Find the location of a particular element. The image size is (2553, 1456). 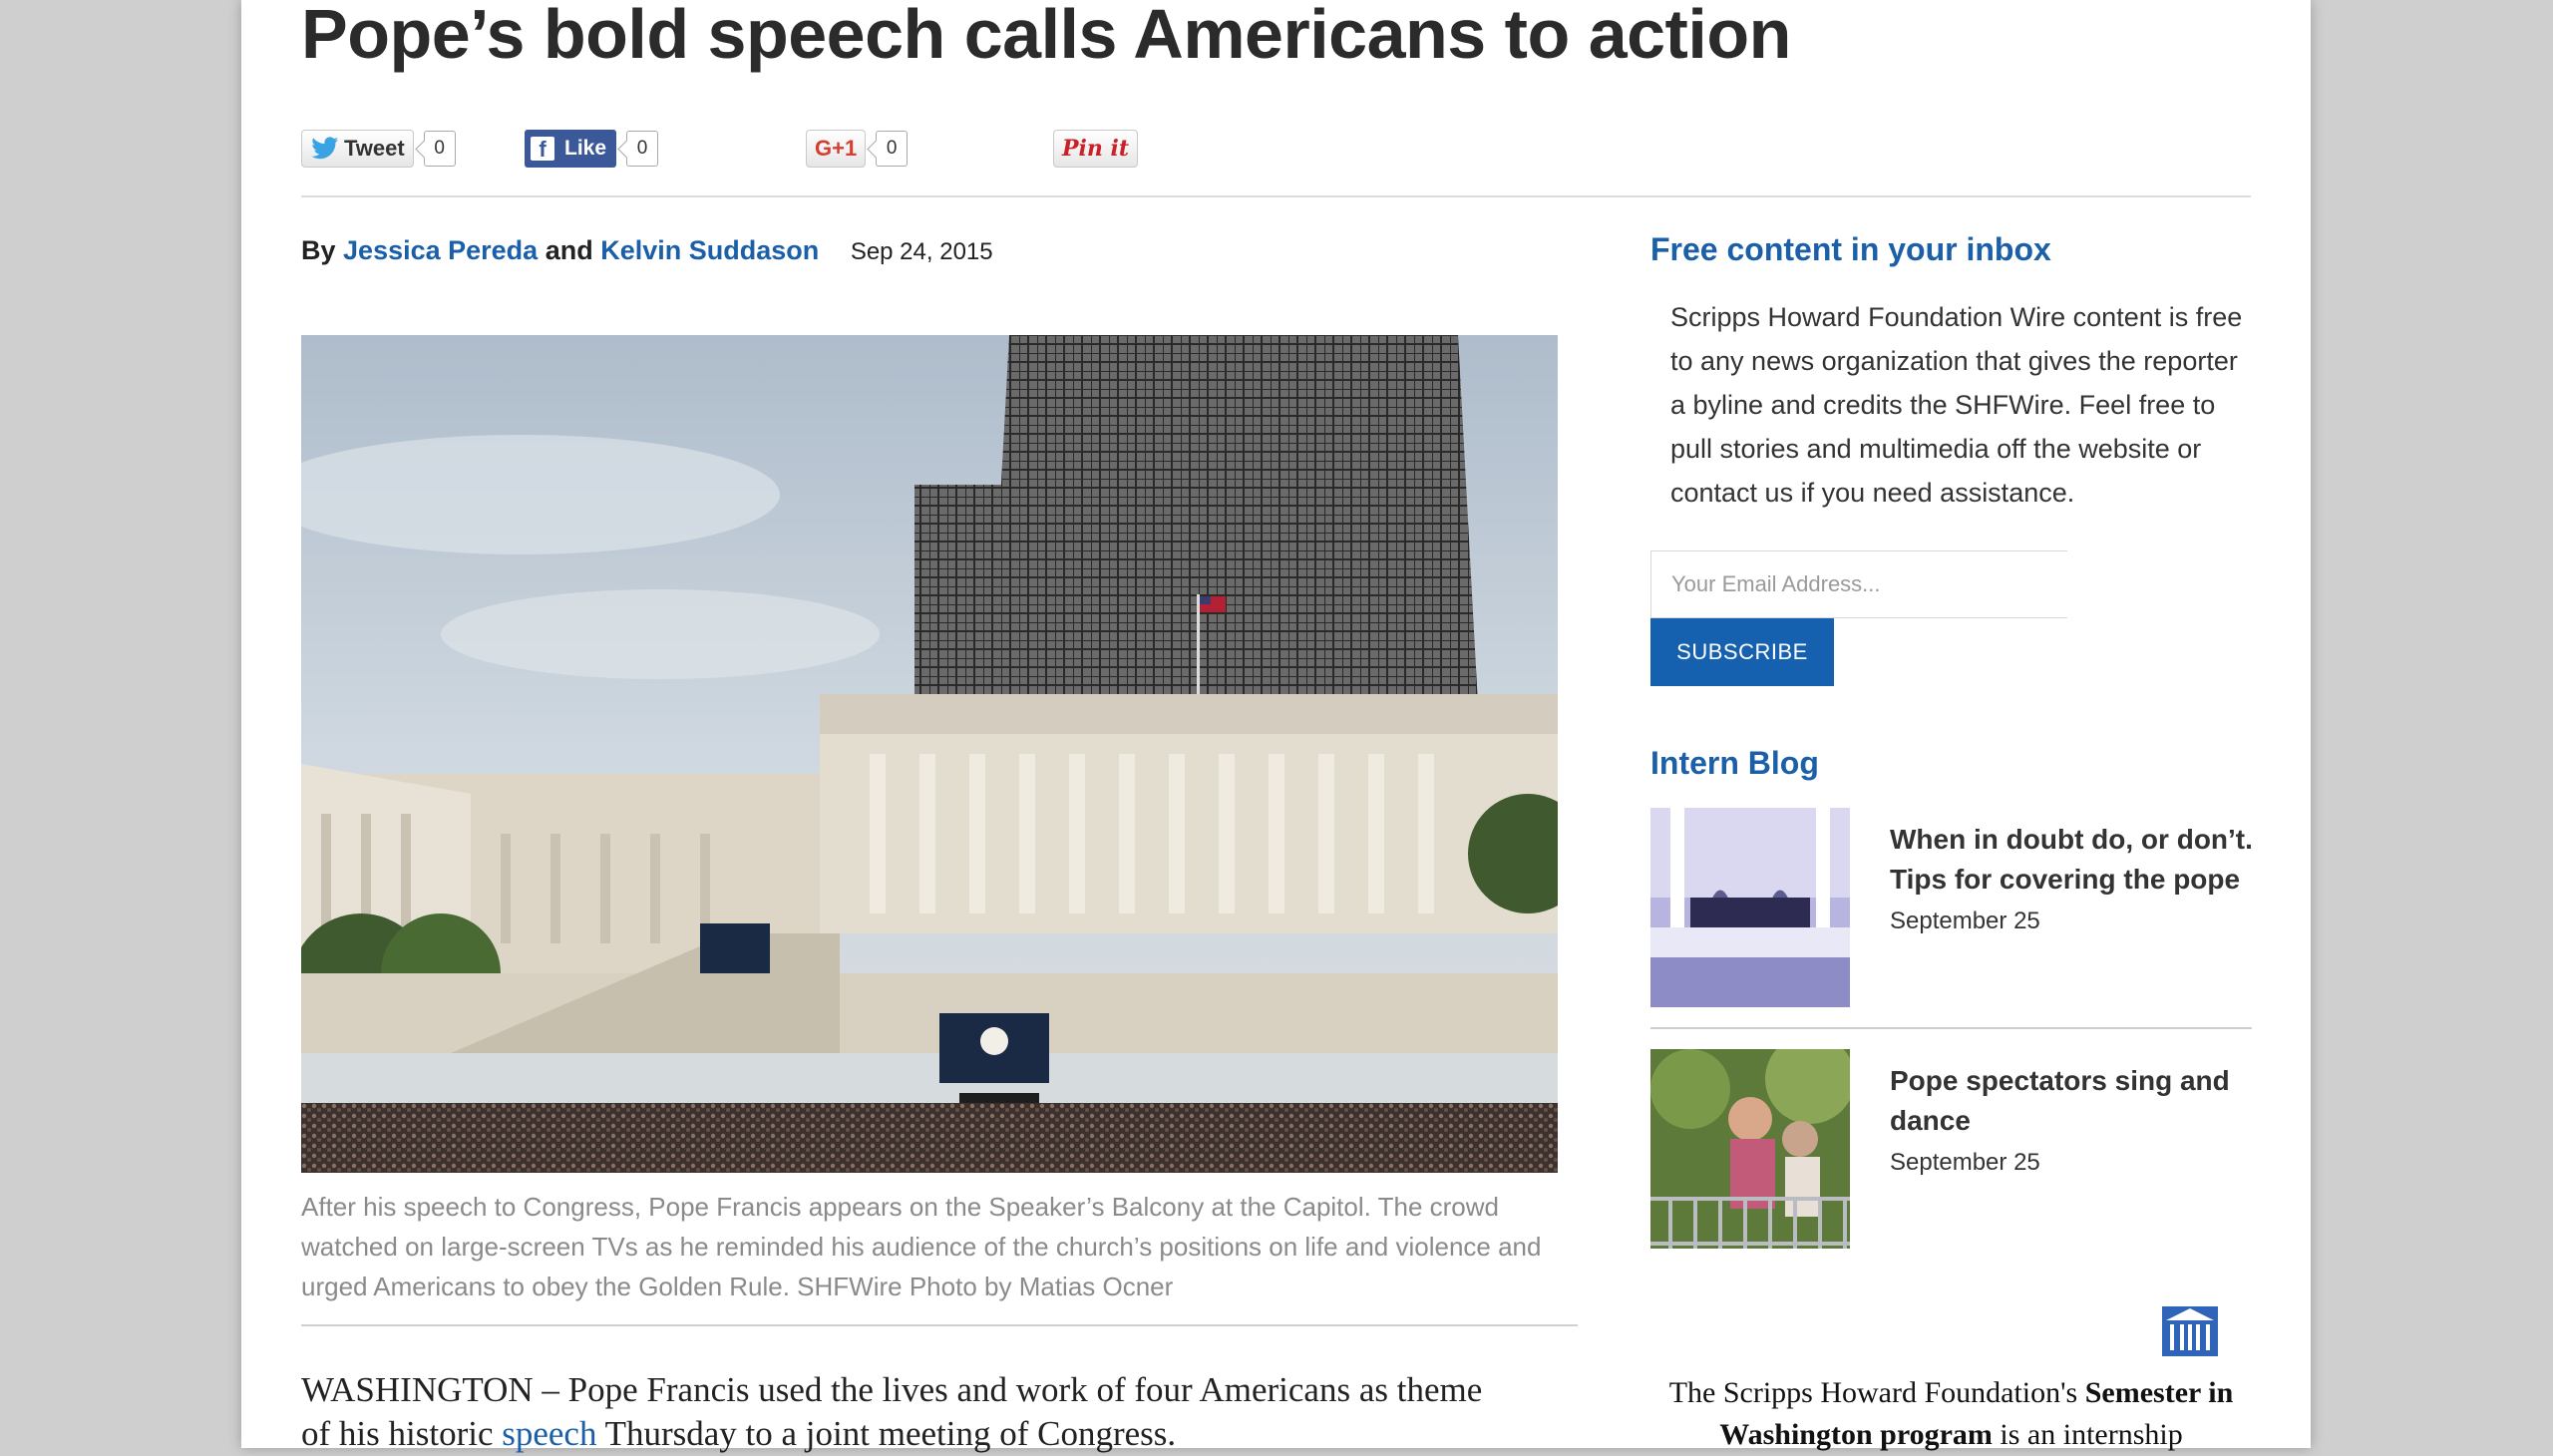

gplus-share: G+1 0 is located at coordinates (858, 149).